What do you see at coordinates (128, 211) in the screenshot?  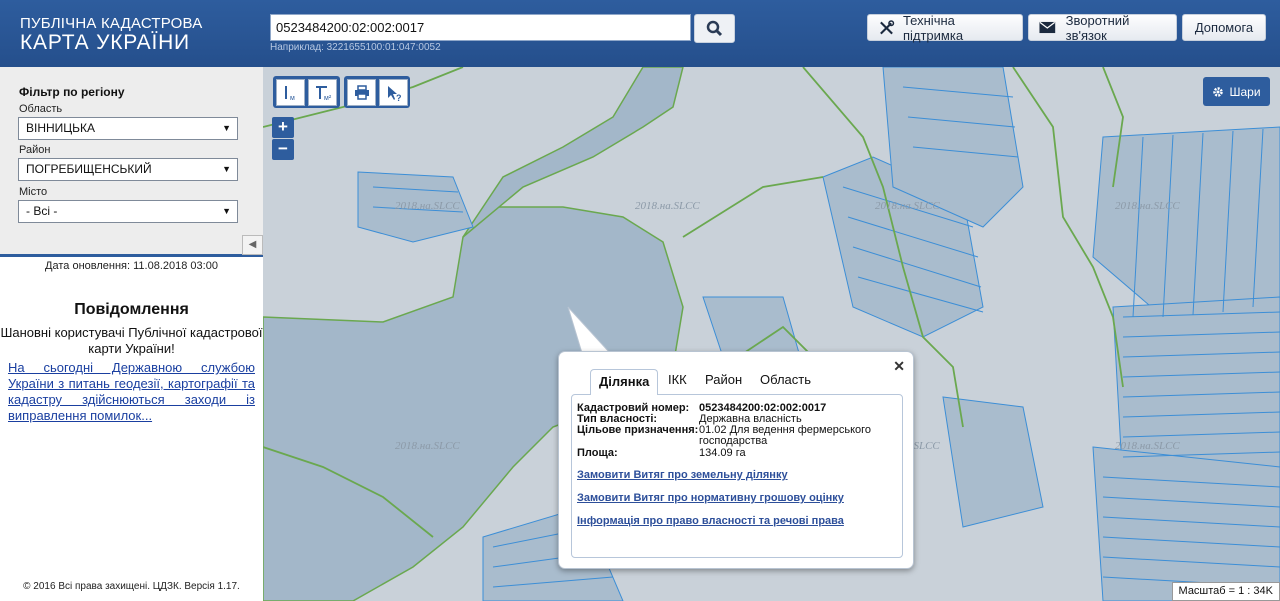 I see `city-select: - Всі - ▼` at bounding box center [128, 211].